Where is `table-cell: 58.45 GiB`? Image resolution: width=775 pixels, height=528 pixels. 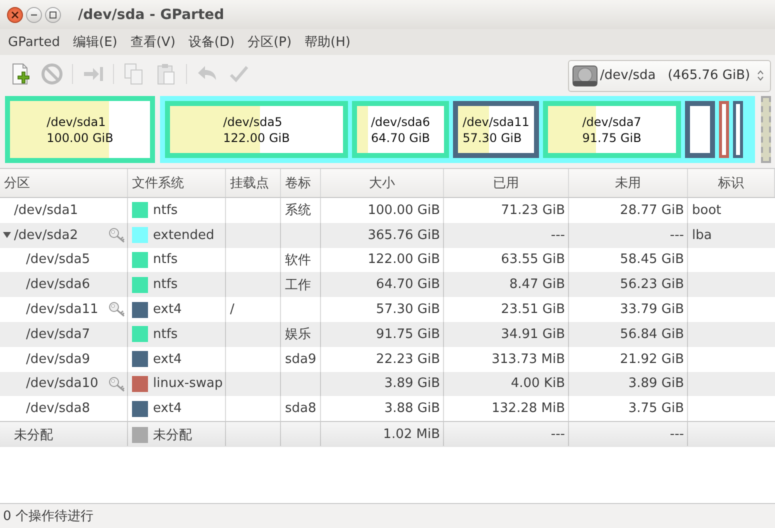 table-cell: 58.45 GiB is located at coordinates (652, 260).